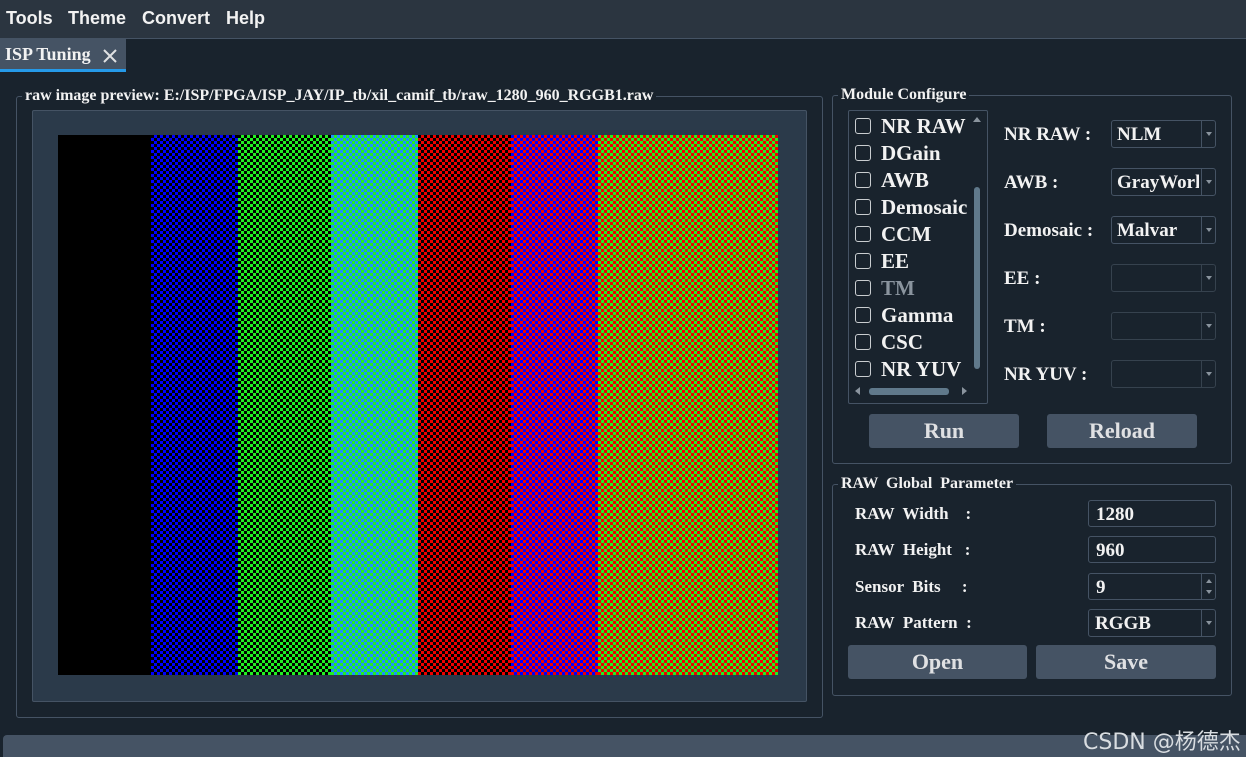 This screenshot has width=1246, height=757. Describe the element at coordinates (688, 405) in the screenshot. I see `color-bar-yellow` at that location.